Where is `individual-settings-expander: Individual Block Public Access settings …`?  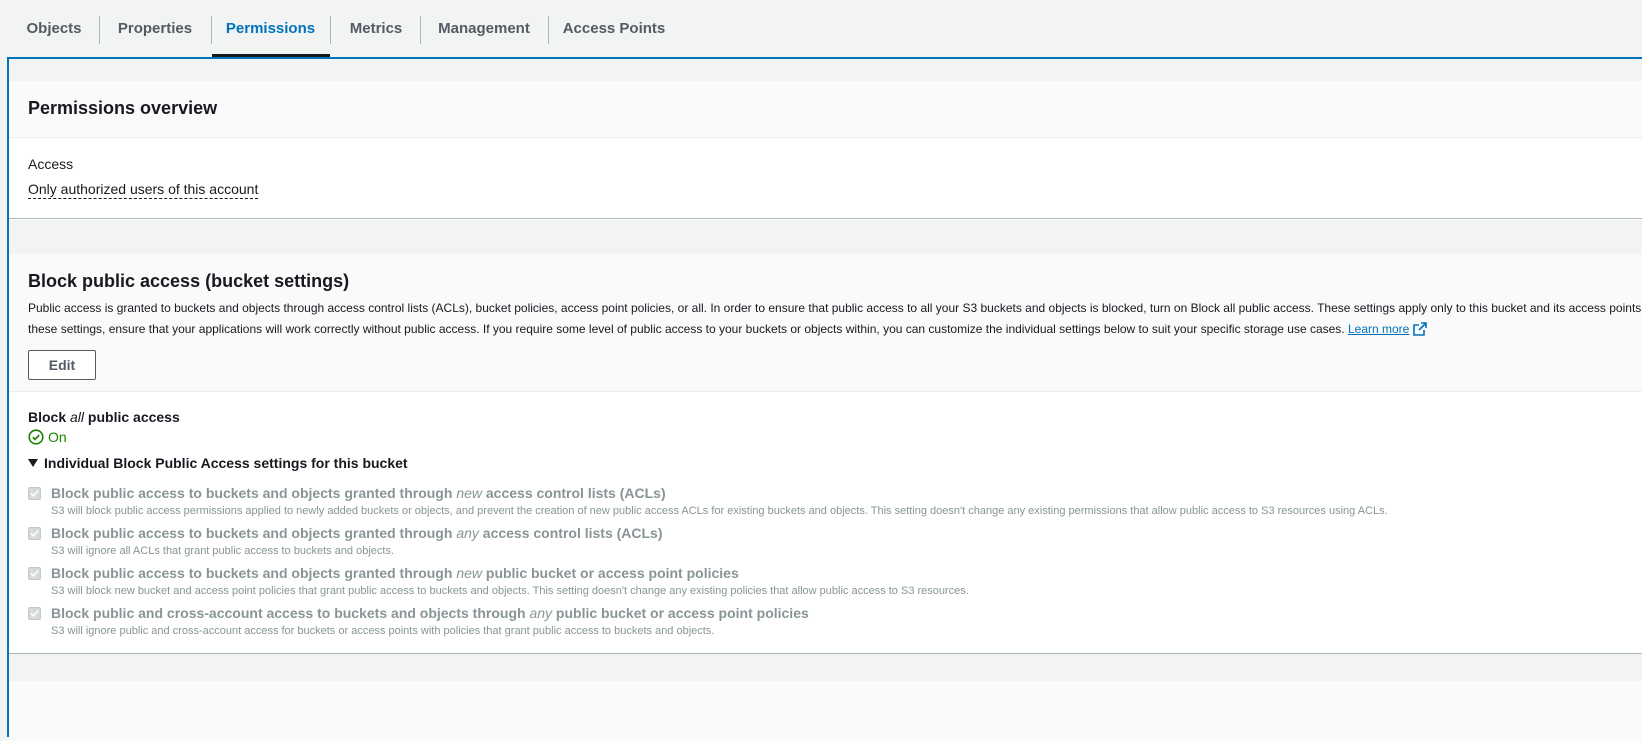 individual-settings-expander: Individual Block Public Access settings … is located at coordinates (218, 463).